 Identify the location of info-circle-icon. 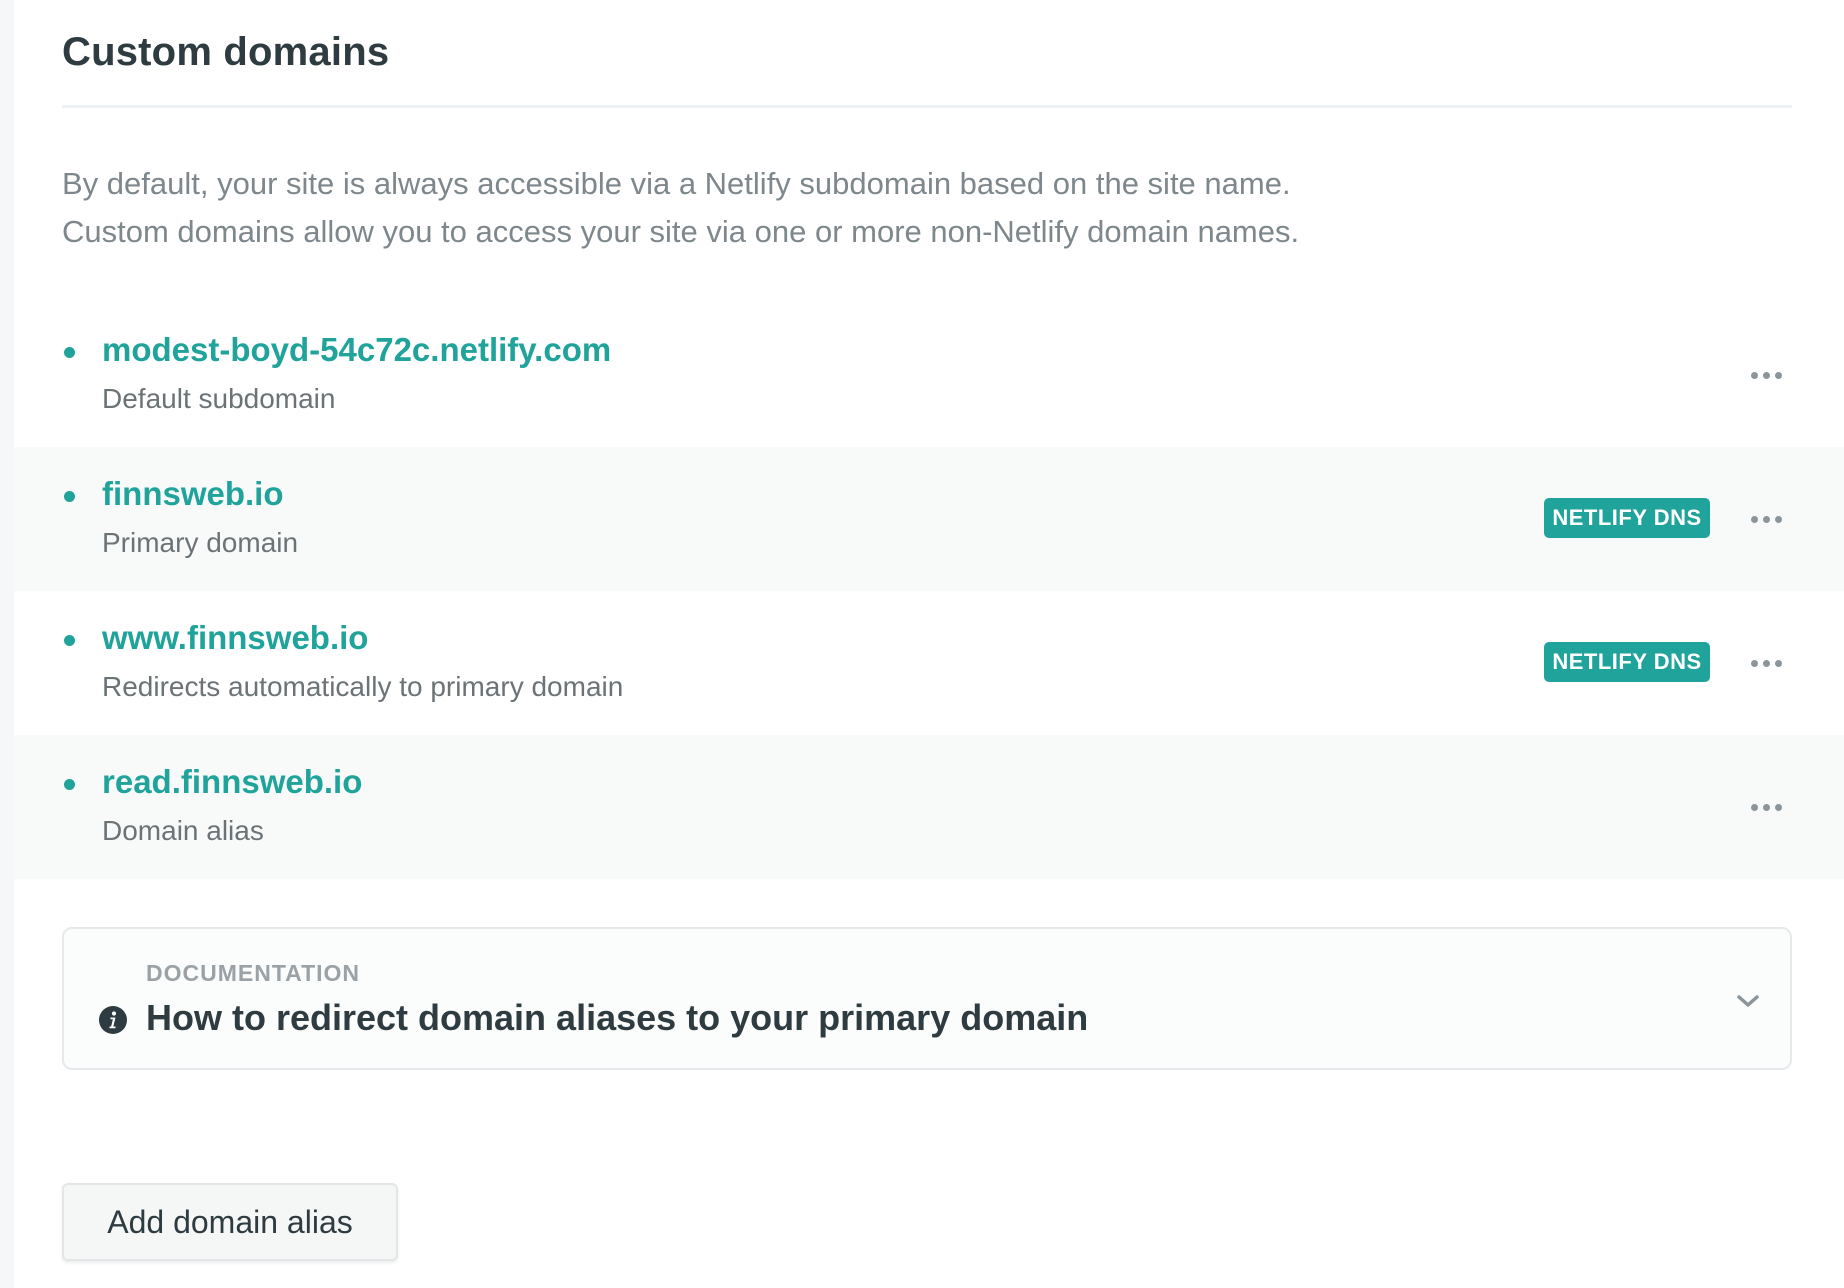
(113, 1020).